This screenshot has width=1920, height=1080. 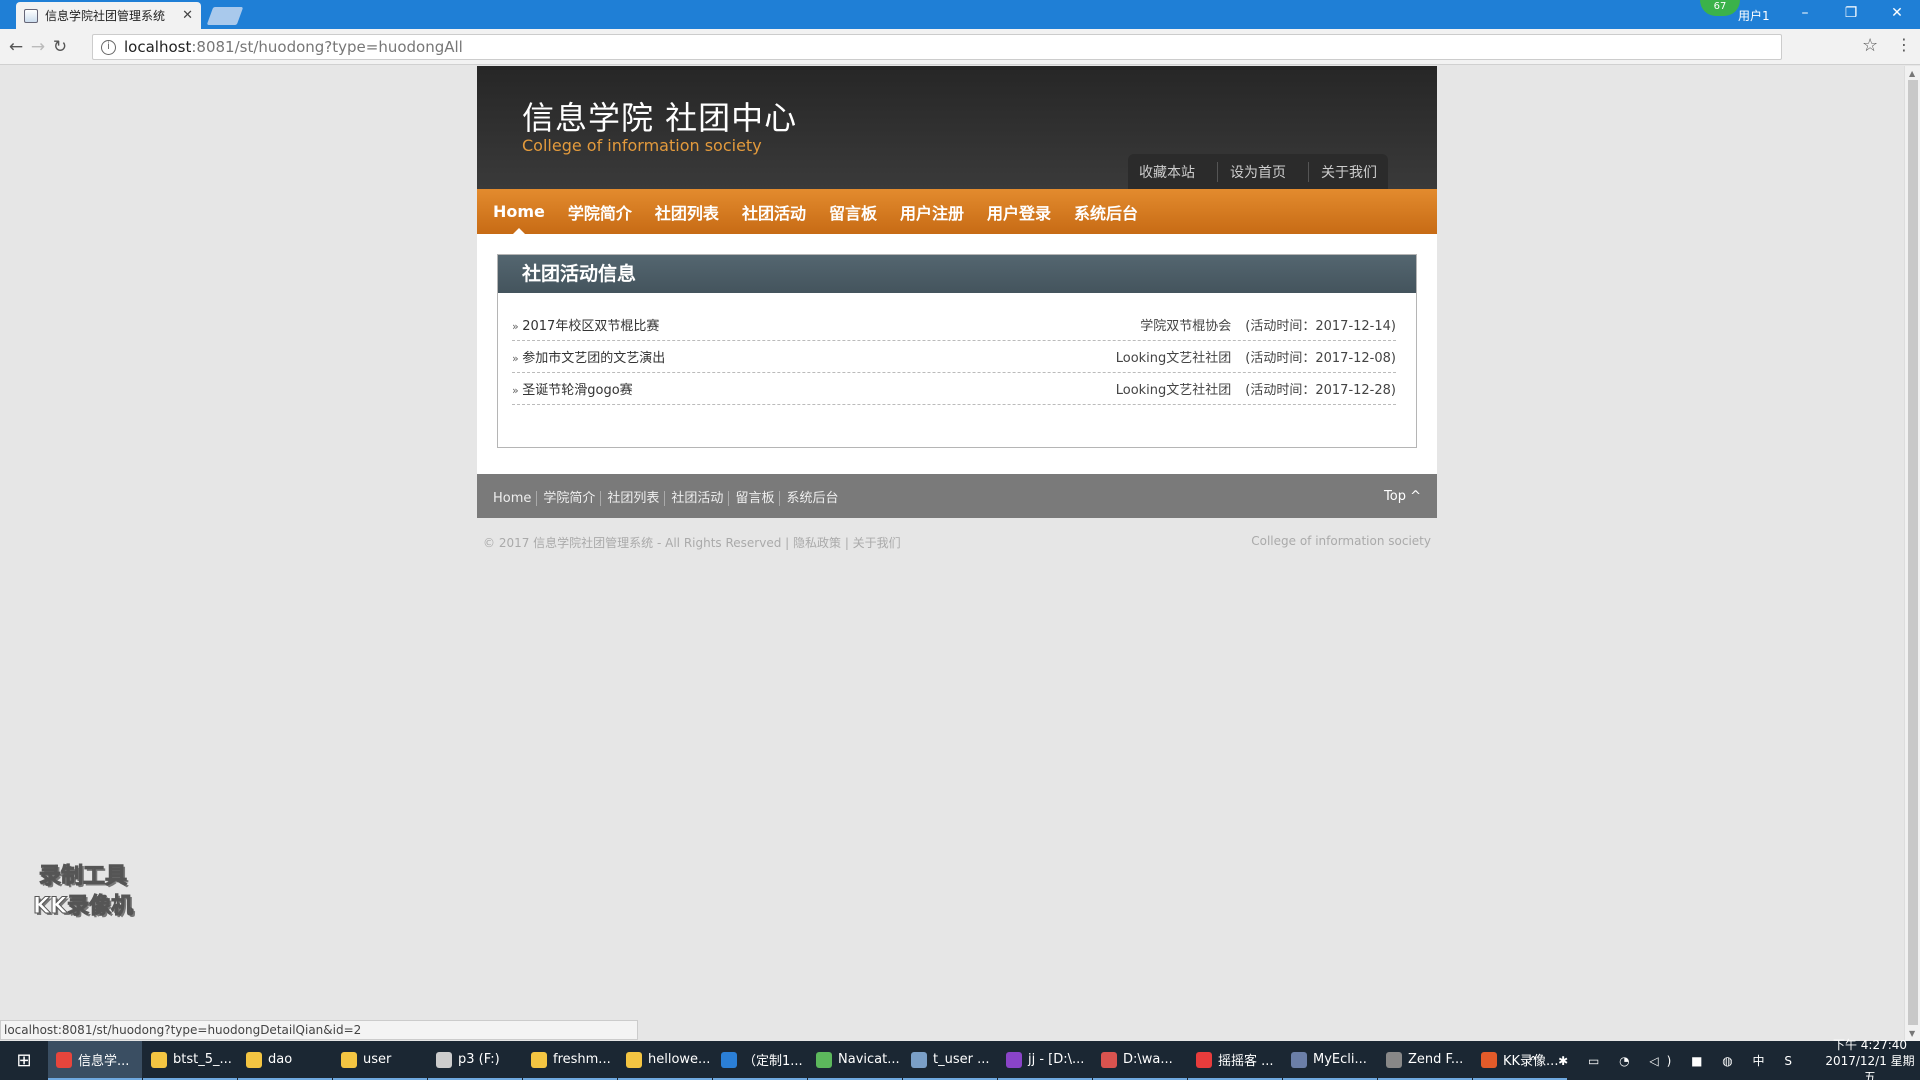 What do you see at coordinates (630, 498) in the screenshot?
I see `footer-link-club-list: 社团列表` at bounding box center [630, 498].